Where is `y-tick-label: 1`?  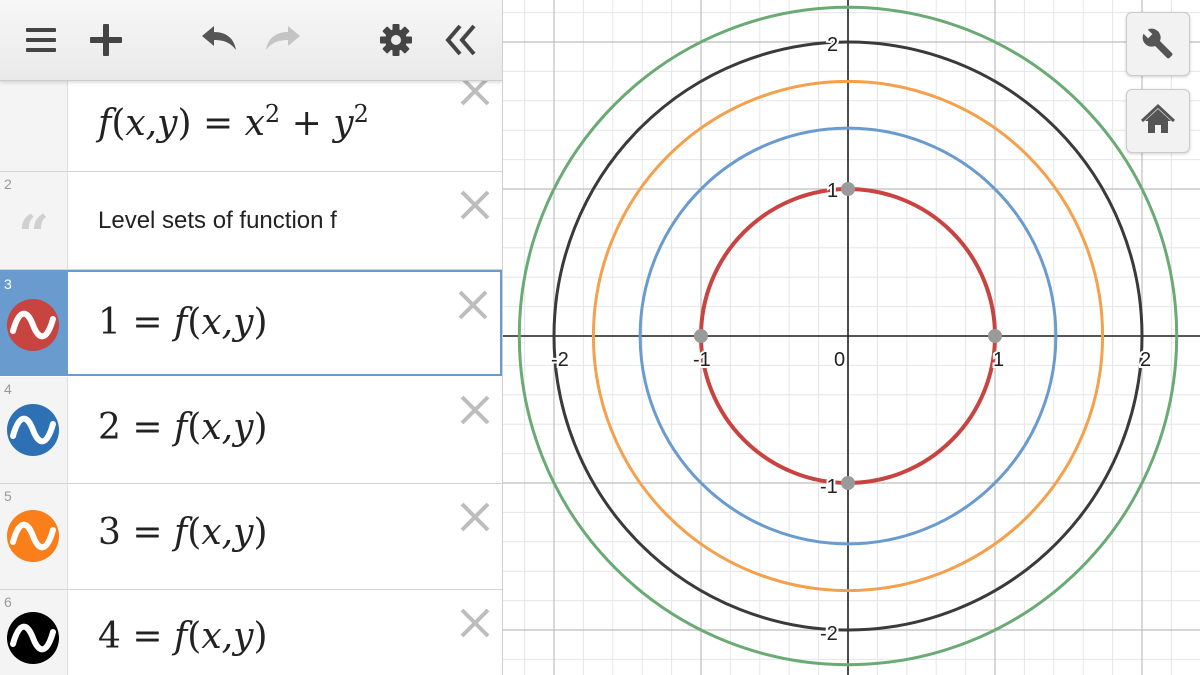 y-tick-label: 1 is located at coordinates (832, 191).